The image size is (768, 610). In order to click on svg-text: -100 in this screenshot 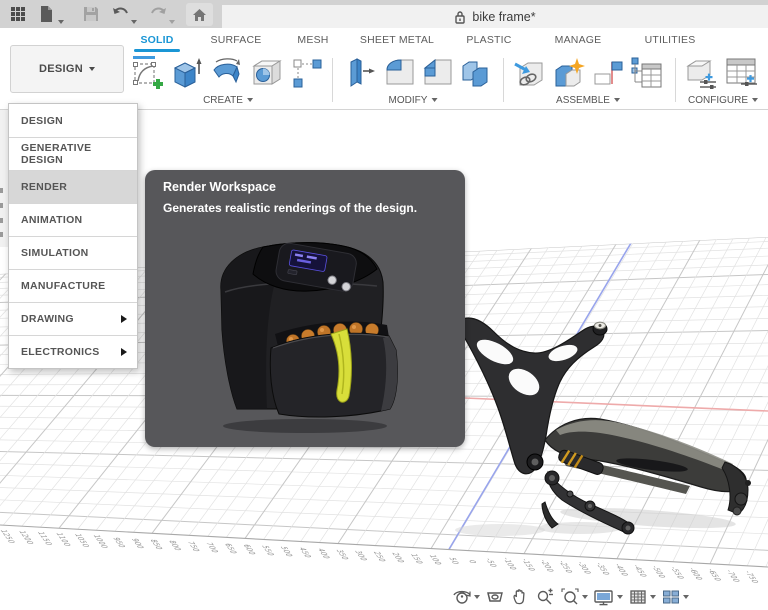, I will do `click(510, 564)`.